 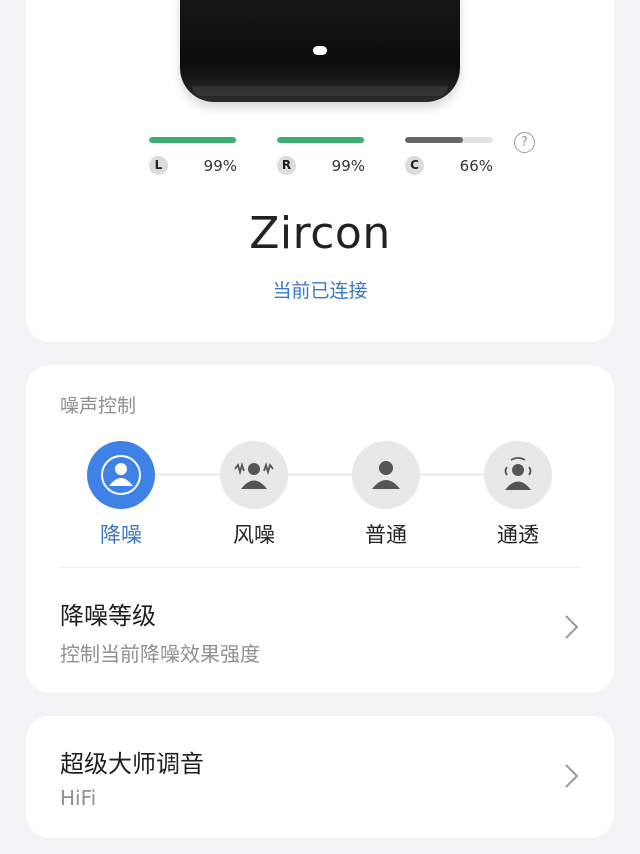 I want to click on noise-level-subtitle: 控制当前降噪效果强度, so click(x=160, y=654).